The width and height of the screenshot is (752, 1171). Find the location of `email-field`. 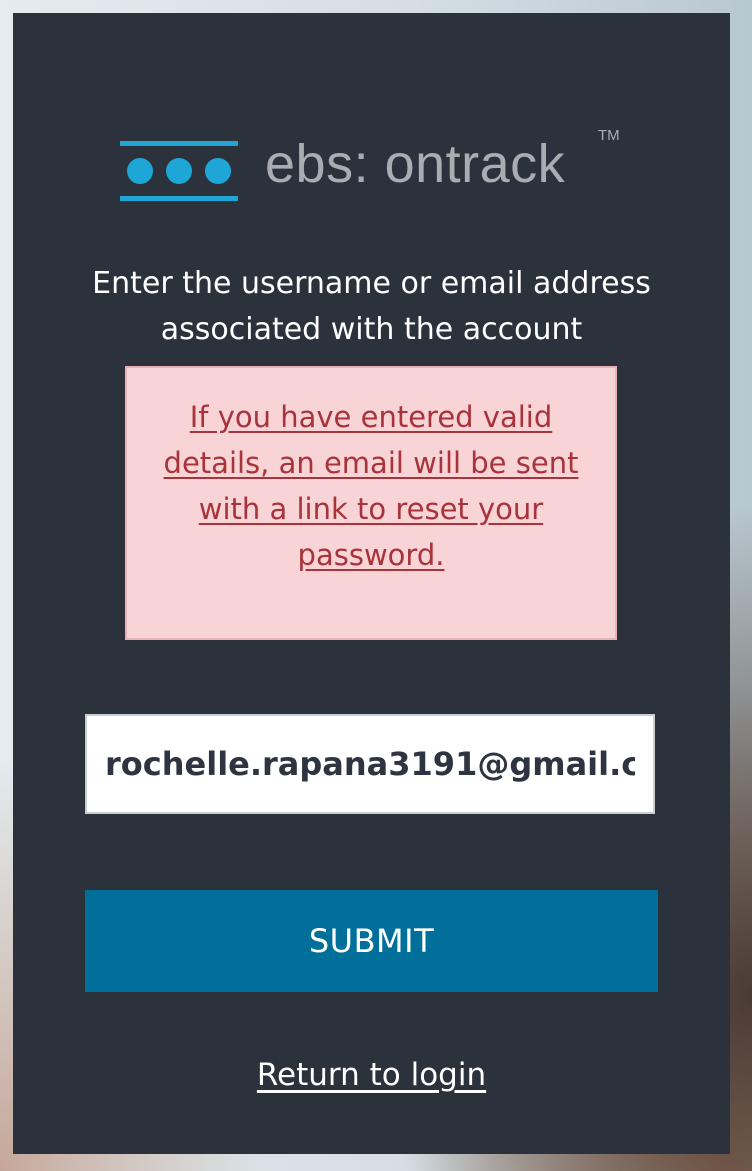

email-field is located at coordinates (370, 764).